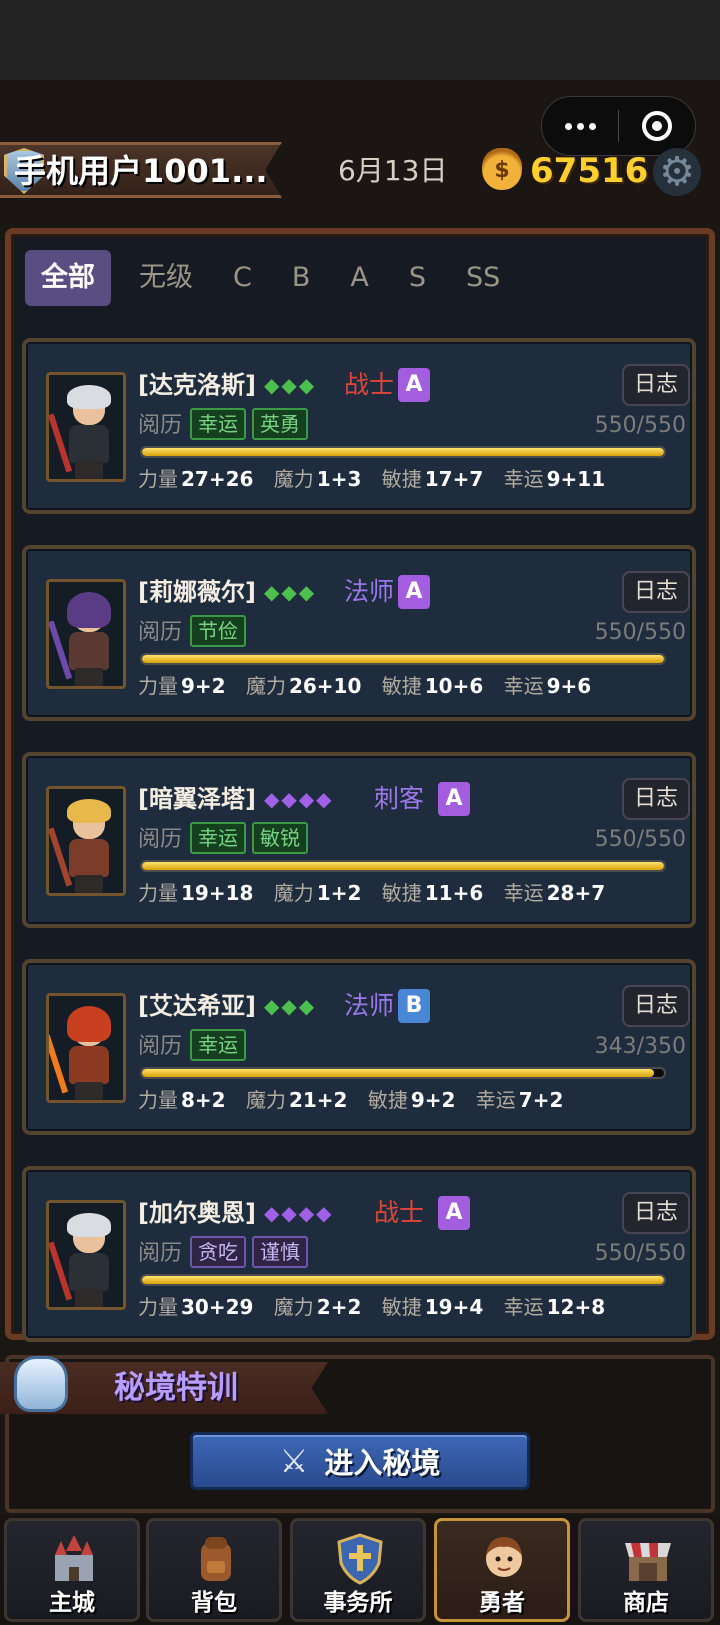  I want to click on filter-tab-none: 无级, so click(166, 278).